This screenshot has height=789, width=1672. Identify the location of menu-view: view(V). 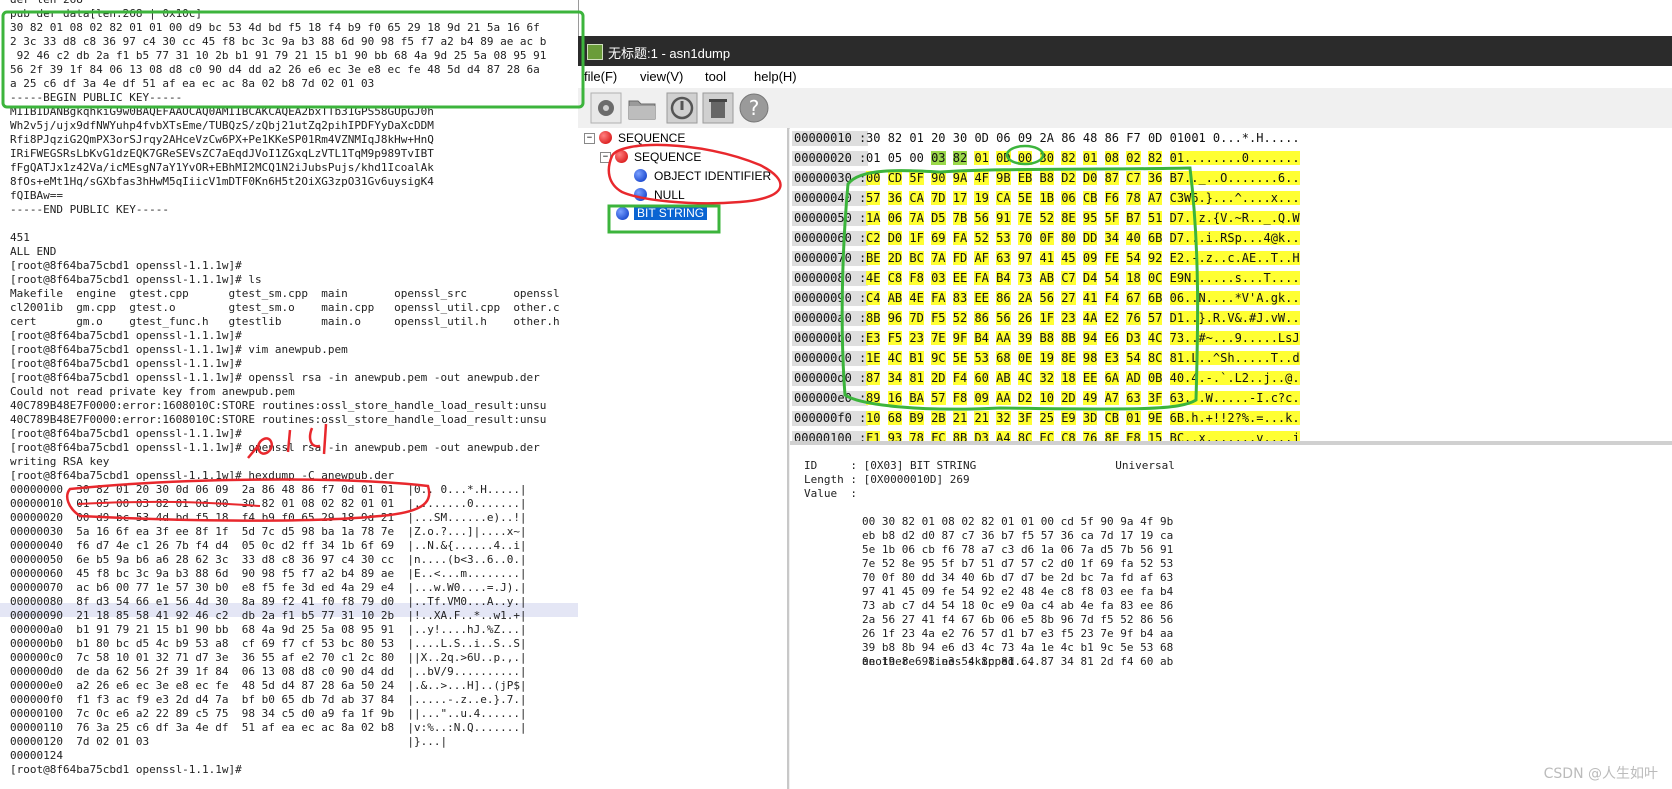
(661, 76).